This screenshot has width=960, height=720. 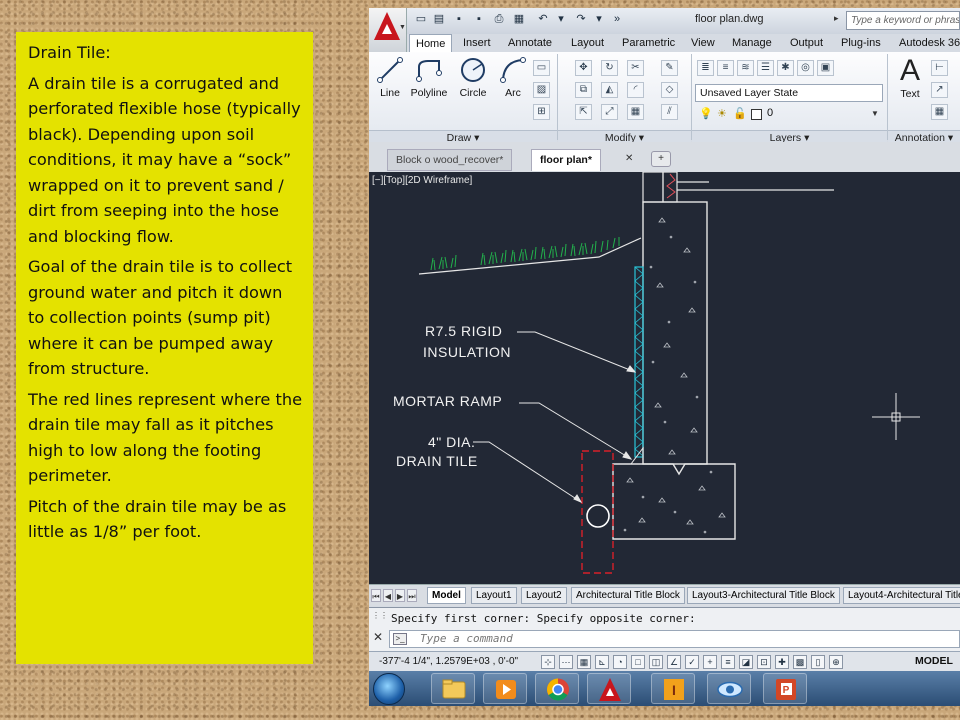 What do you see at coordinates (583, 90) in the screenshot?
I see `copy-icon: ⧉` at bounding box center [583, 90].